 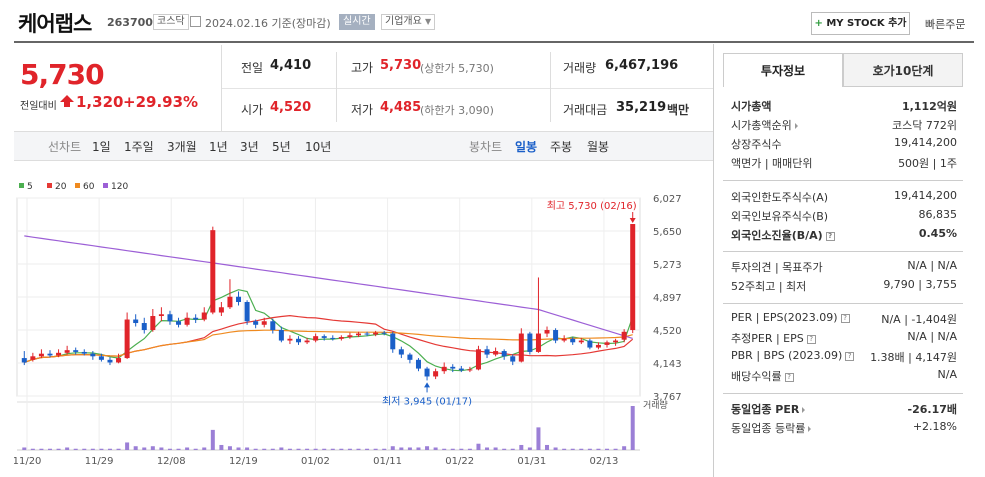 I want to click on info-key: 동일업종 PER, so click(x=765, y=409).